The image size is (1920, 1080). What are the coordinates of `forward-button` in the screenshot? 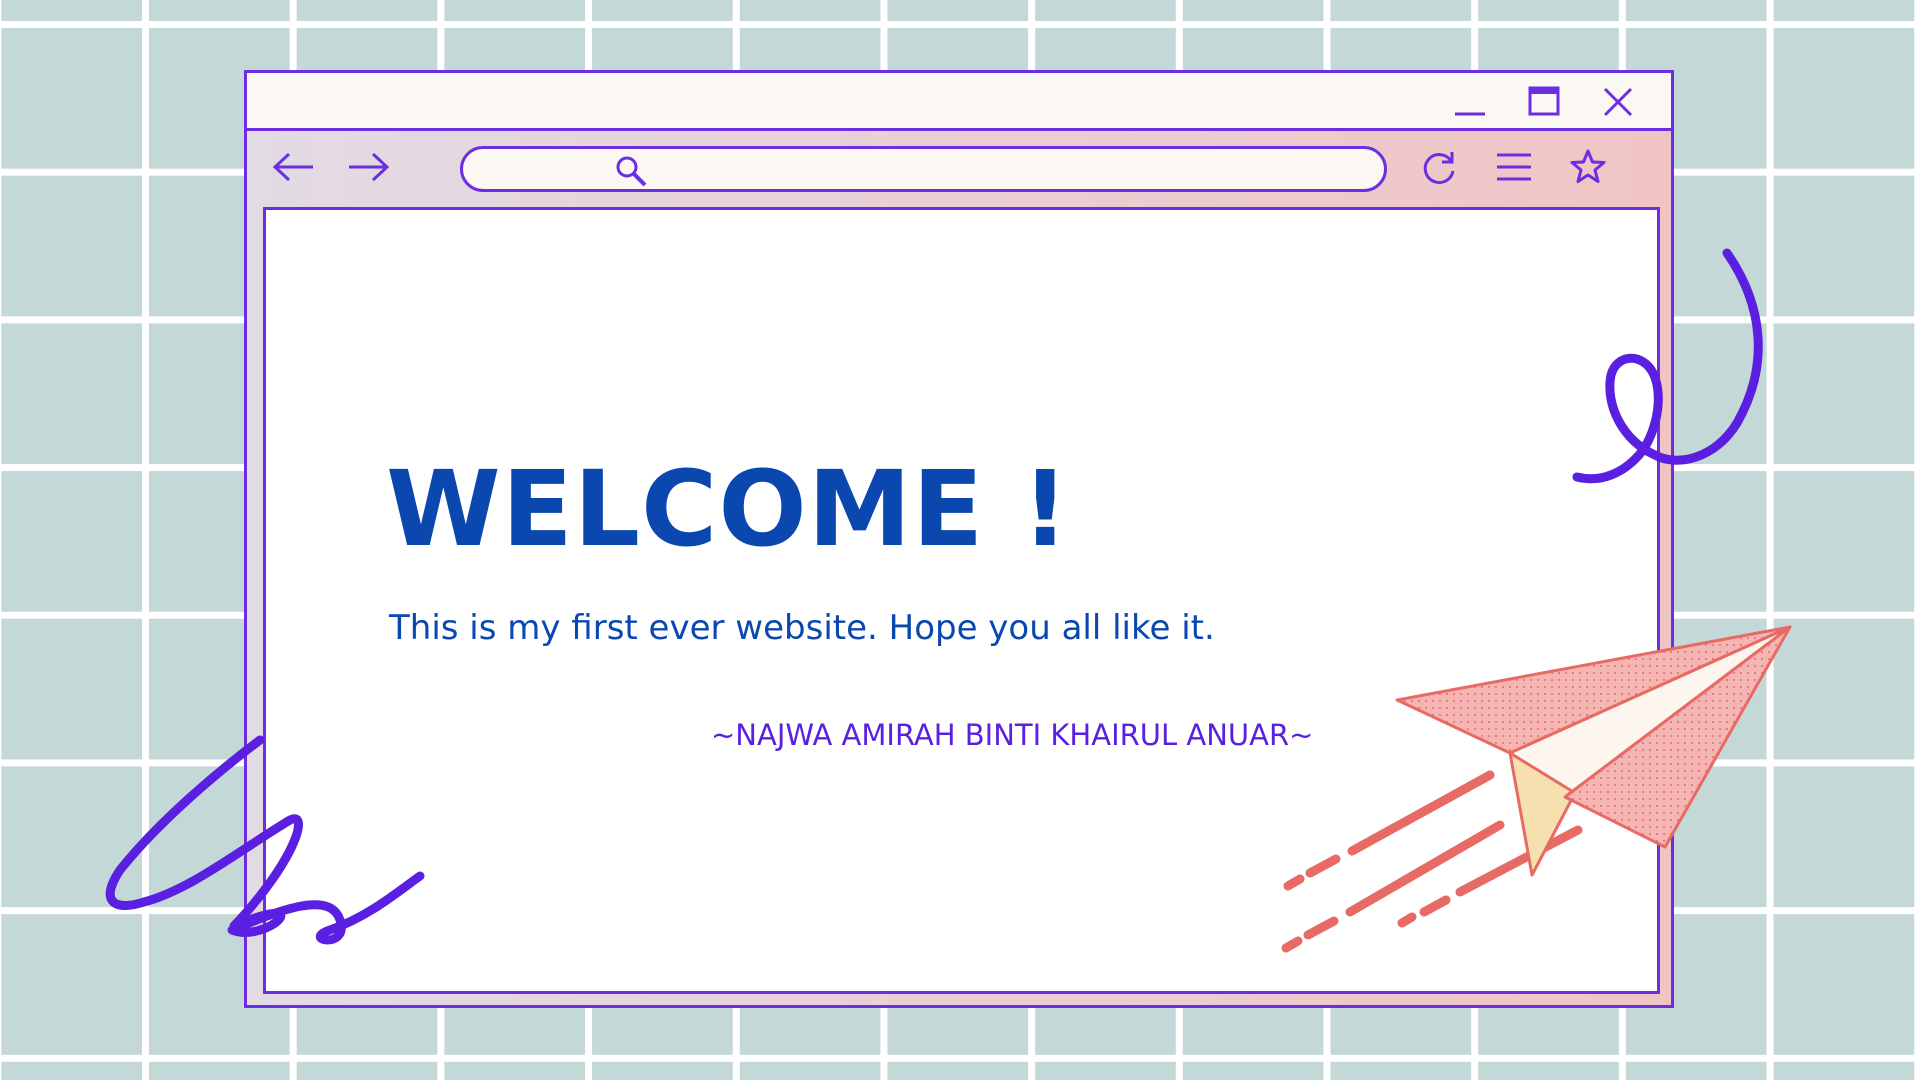 It's located at (368, 167).